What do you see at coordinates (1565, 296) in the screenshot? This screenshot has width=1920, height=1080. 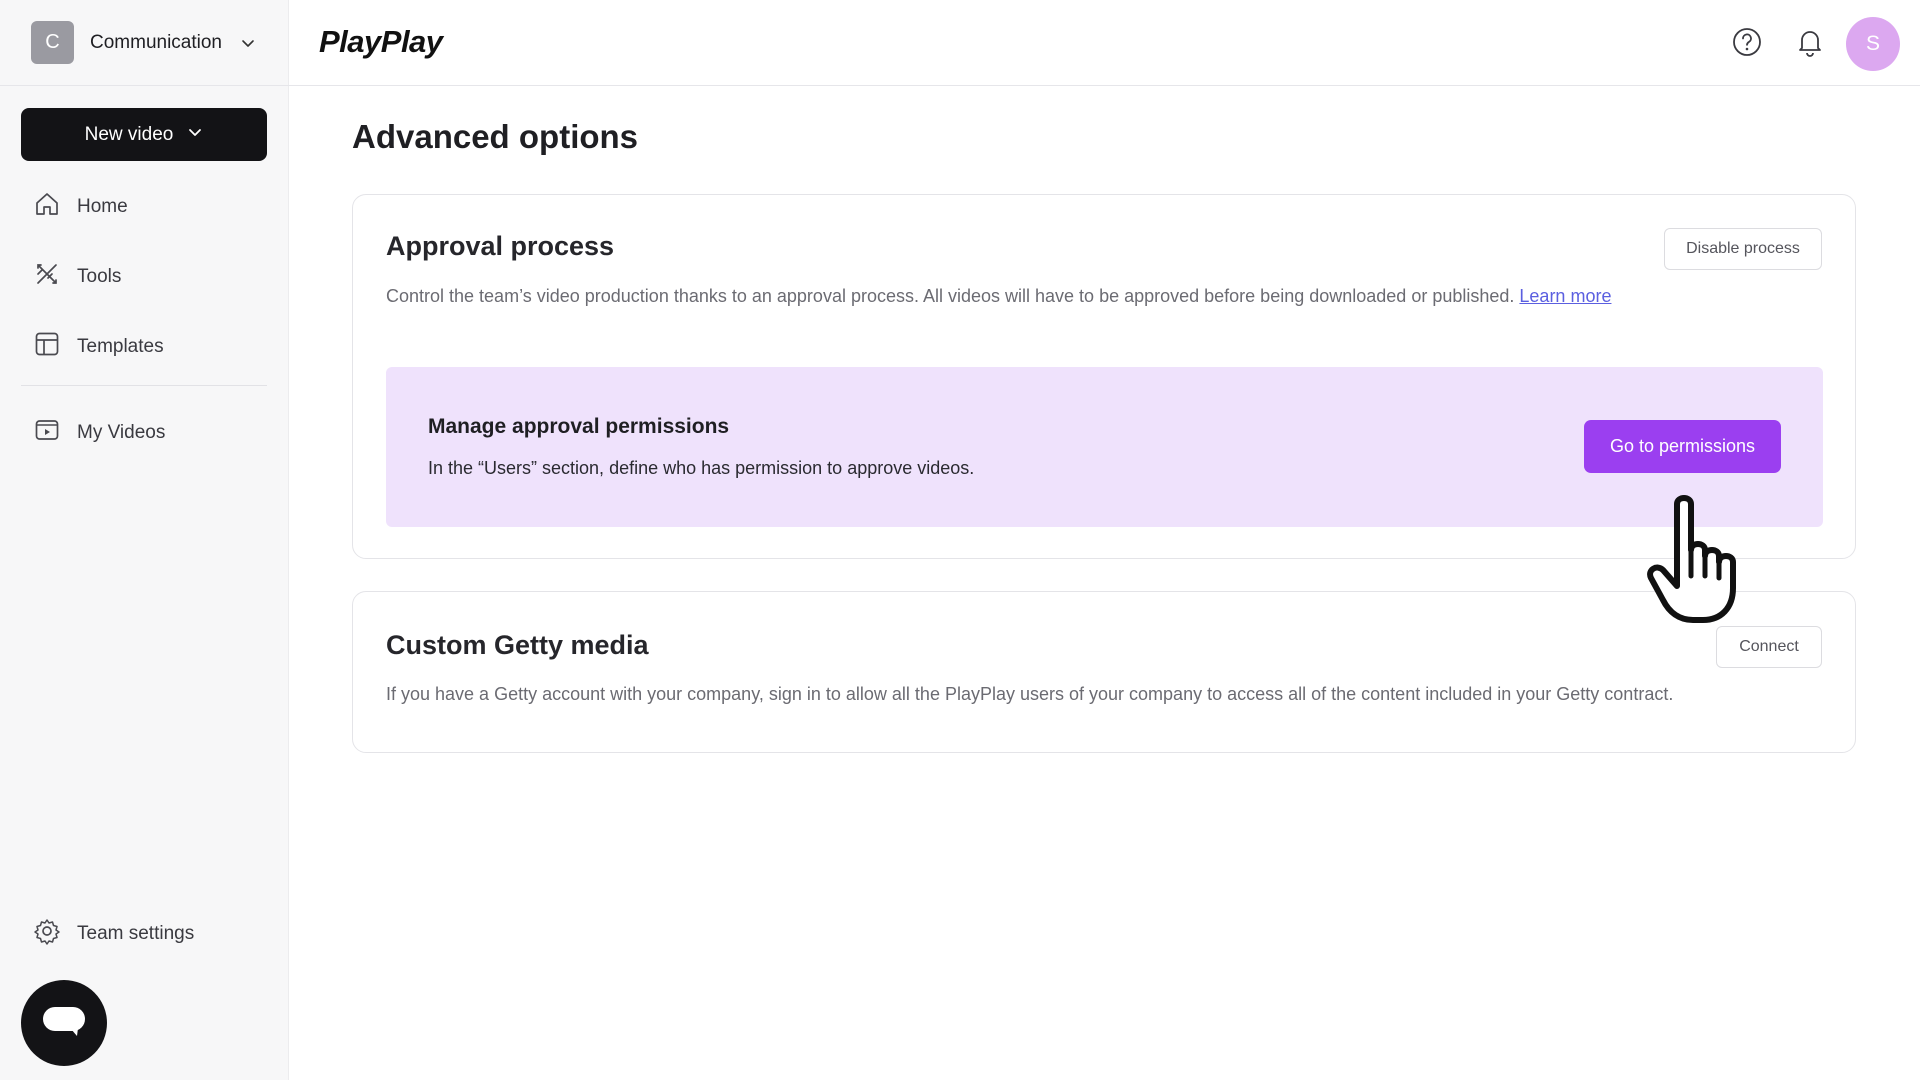 I see `learn-more-link: Learn more` at bounding box center [1565, 296].